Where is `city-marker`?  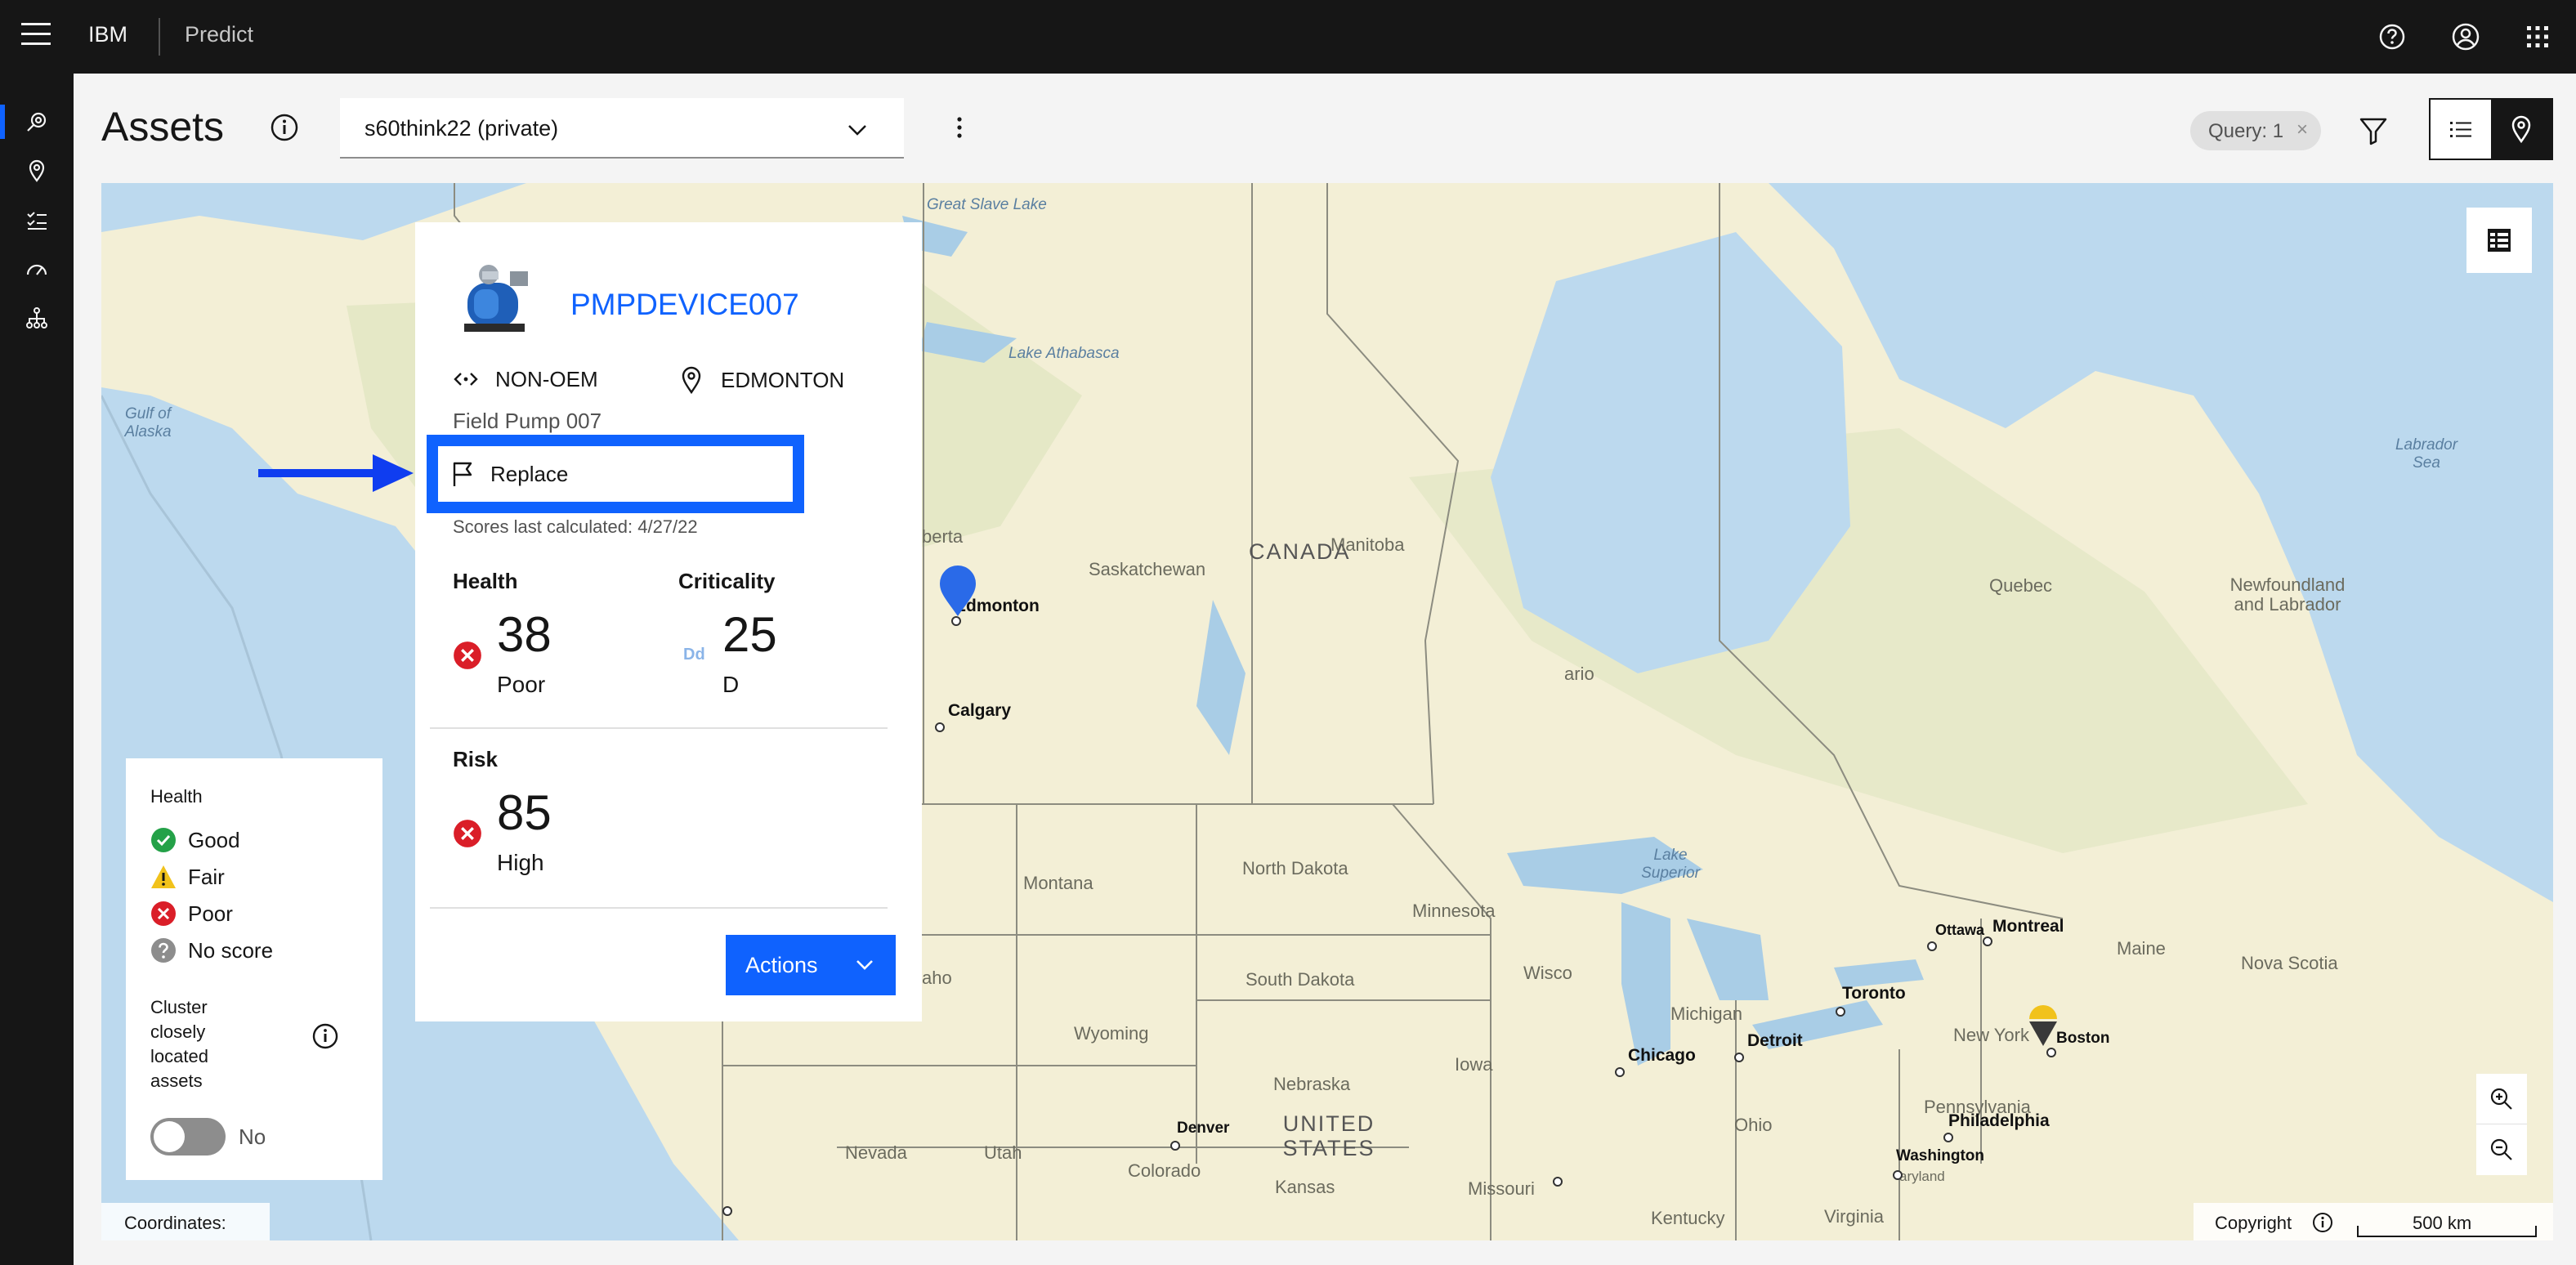
city-marker is located at coordinates (727, 1211).